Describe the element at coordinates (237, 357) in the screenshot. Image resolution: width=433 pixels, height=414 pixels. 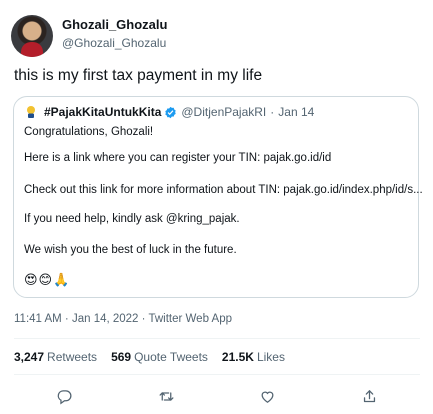
I see `likes-count: 21.5K` at that location.